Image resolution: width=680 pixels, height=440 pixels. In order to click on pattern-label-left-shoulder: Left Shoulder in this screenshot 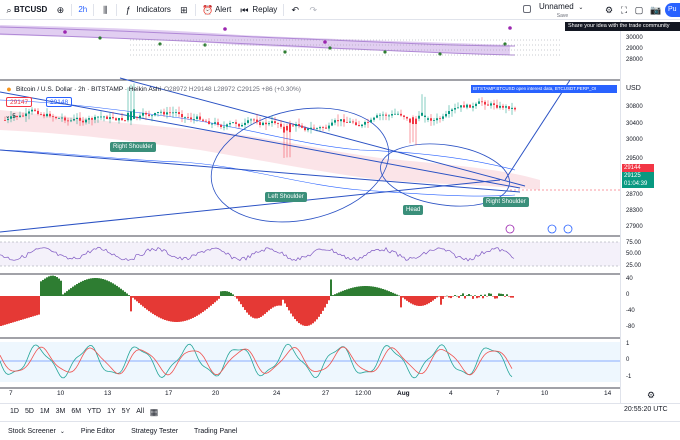, I will do `click(286, 197)`.